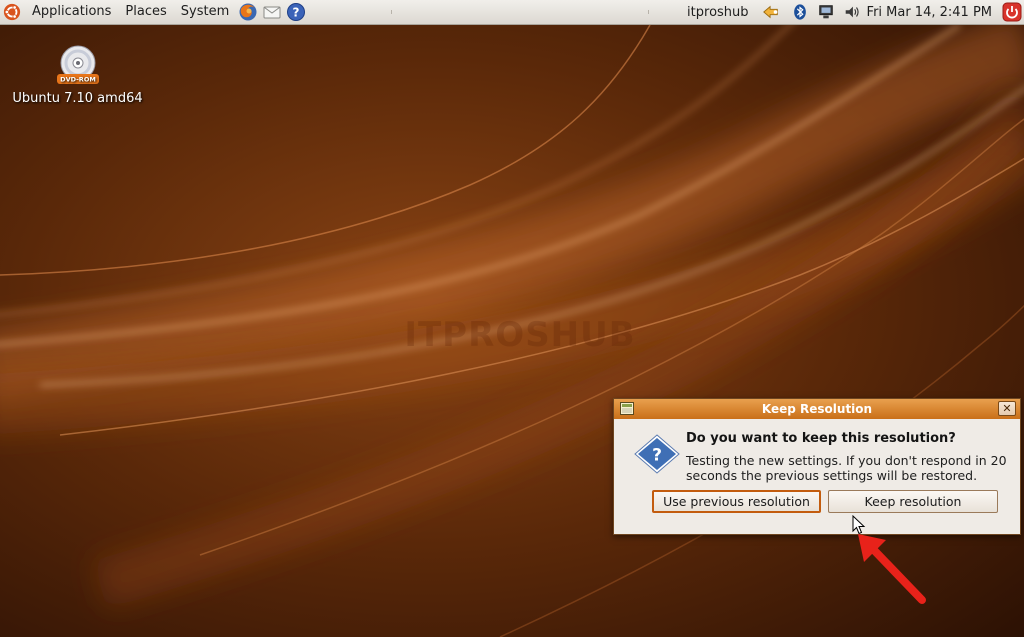 The width and height of the screenshot is (1024, 637). Describe the element at coordinates (771, 12) in the screenshot. I see `update-icon` at that location.